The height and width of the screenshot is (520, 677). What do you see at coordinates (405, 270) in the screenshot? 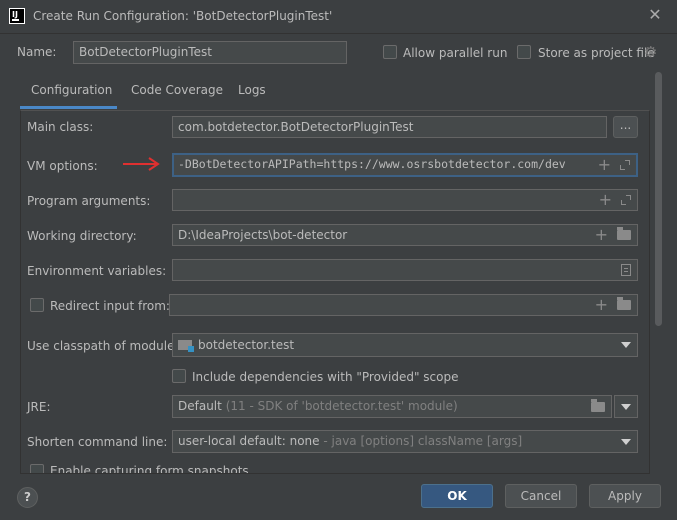
I see `environment-variables-input` at bounding box center [405, 270].